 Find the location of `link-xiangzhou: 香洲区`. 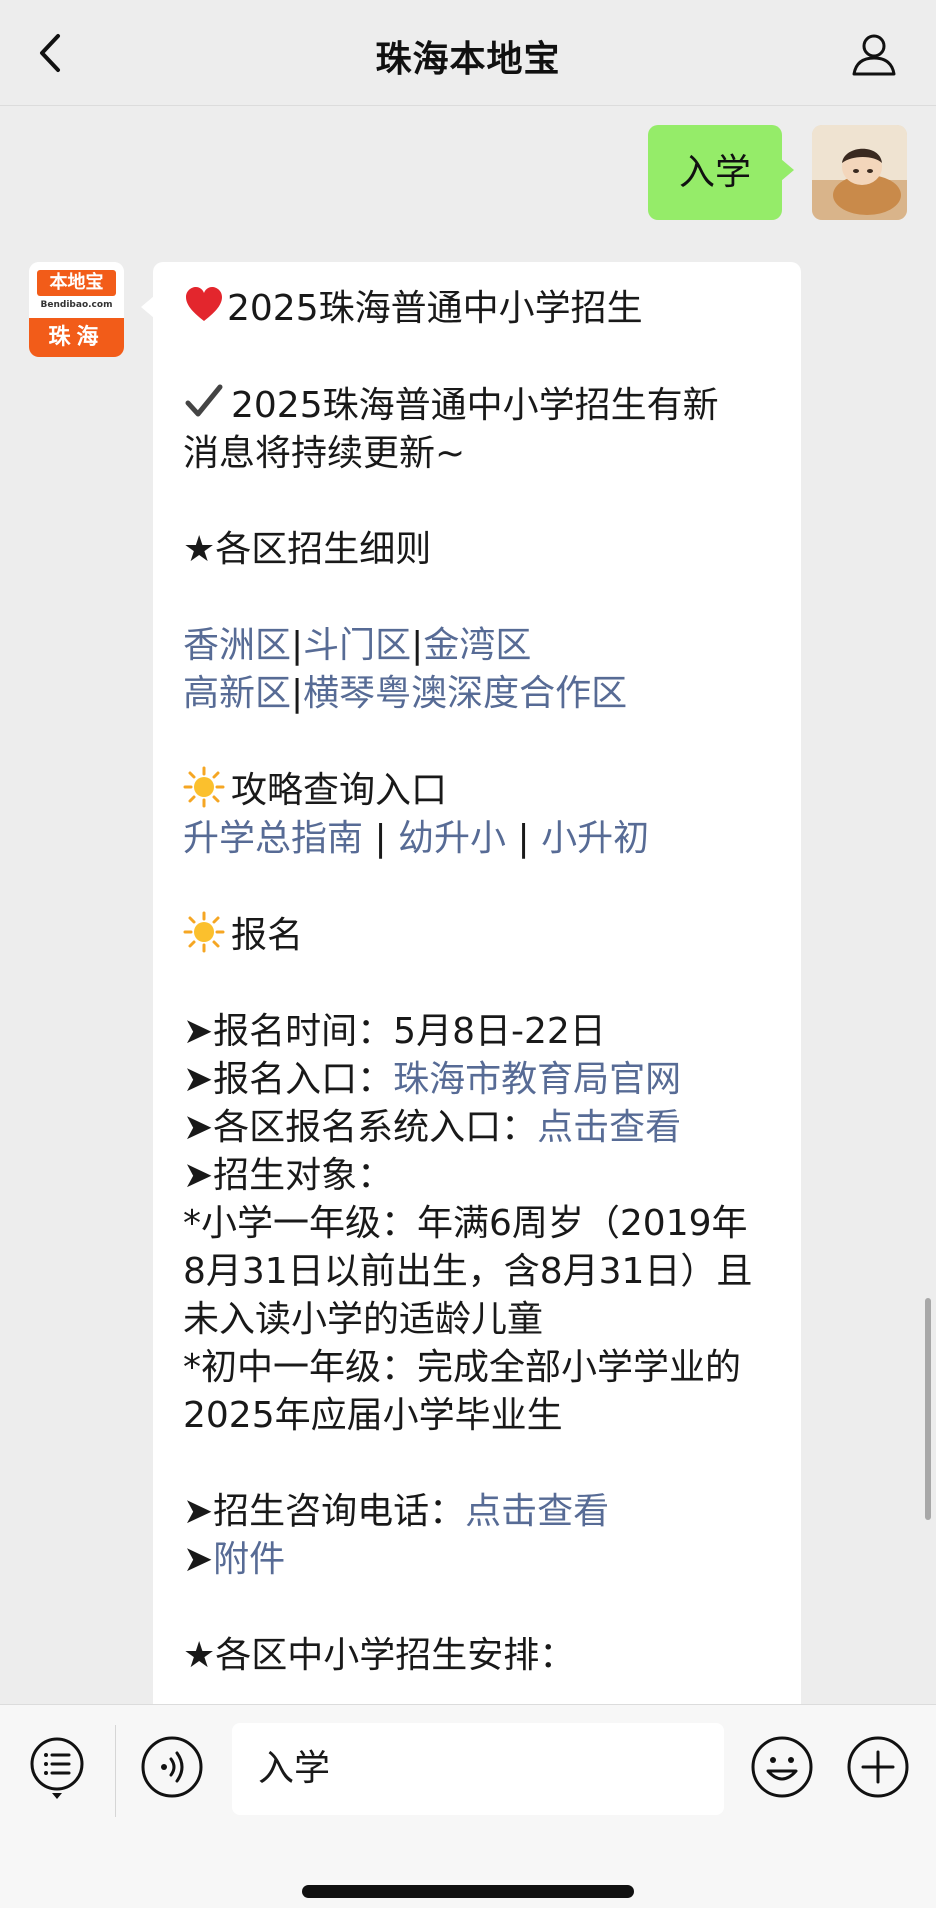

link-xiangzhou: 香洲区 is located at coordinates (237, 645).